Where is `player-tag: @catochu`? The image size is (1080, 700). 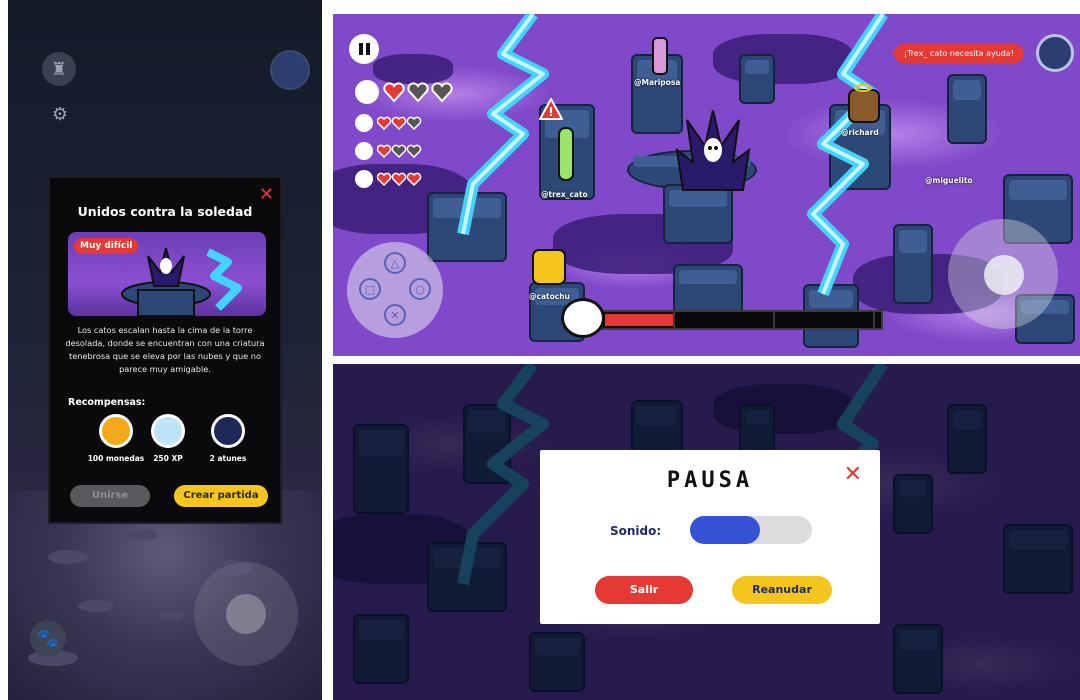
player-tag: @catochu is located at coordinates (549, 296).